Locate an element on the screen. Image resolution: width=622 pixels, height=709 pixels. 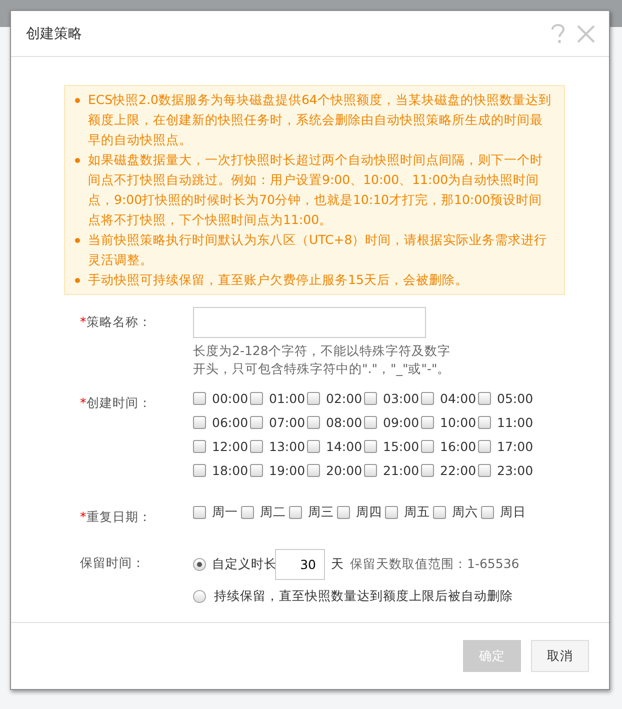
checkbox-label: 16:00 is located at coordinates (458, 446).